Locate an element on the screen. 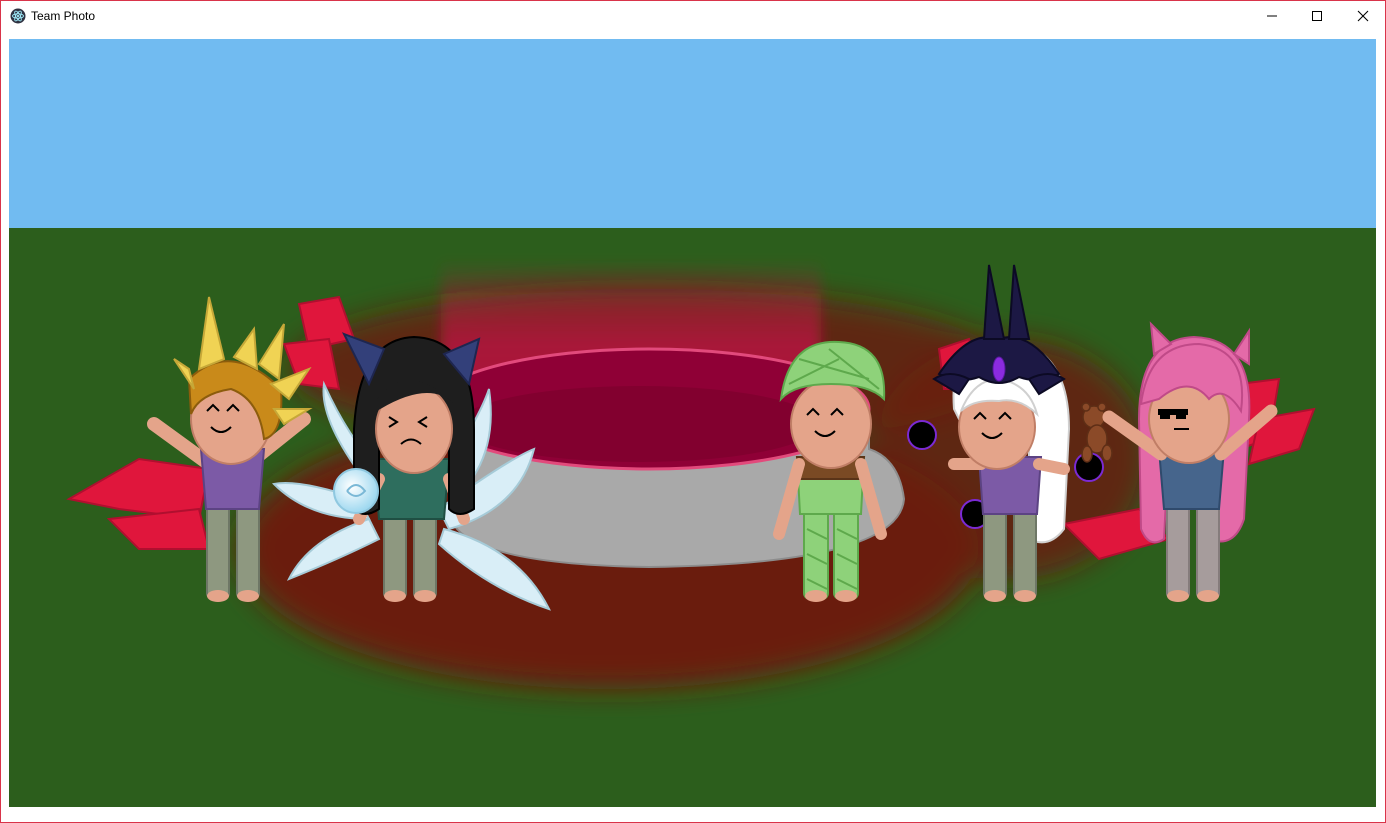  maximize-icon is located at coordinates (1317, 16).